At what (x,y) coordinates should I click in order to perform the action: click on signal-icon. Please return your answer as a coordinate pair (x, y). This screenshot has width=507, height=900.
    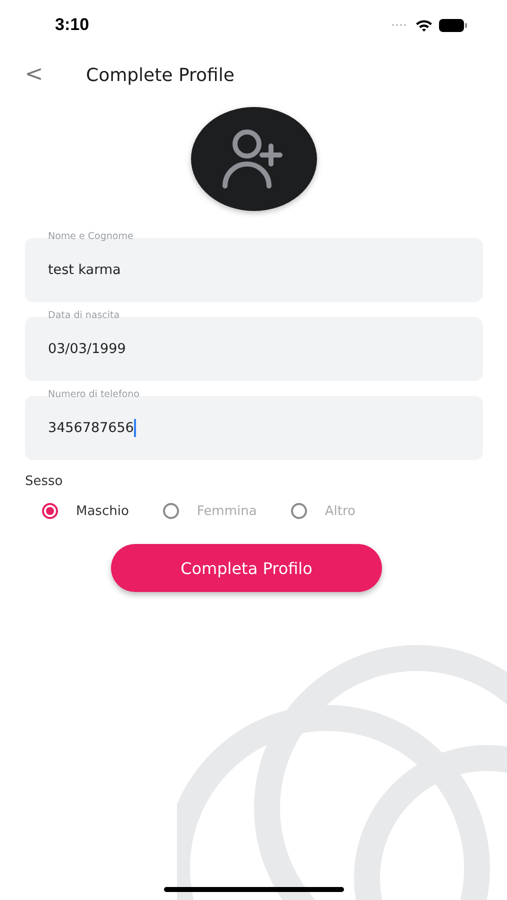
    Looking at the image, I should click on (400, 25).